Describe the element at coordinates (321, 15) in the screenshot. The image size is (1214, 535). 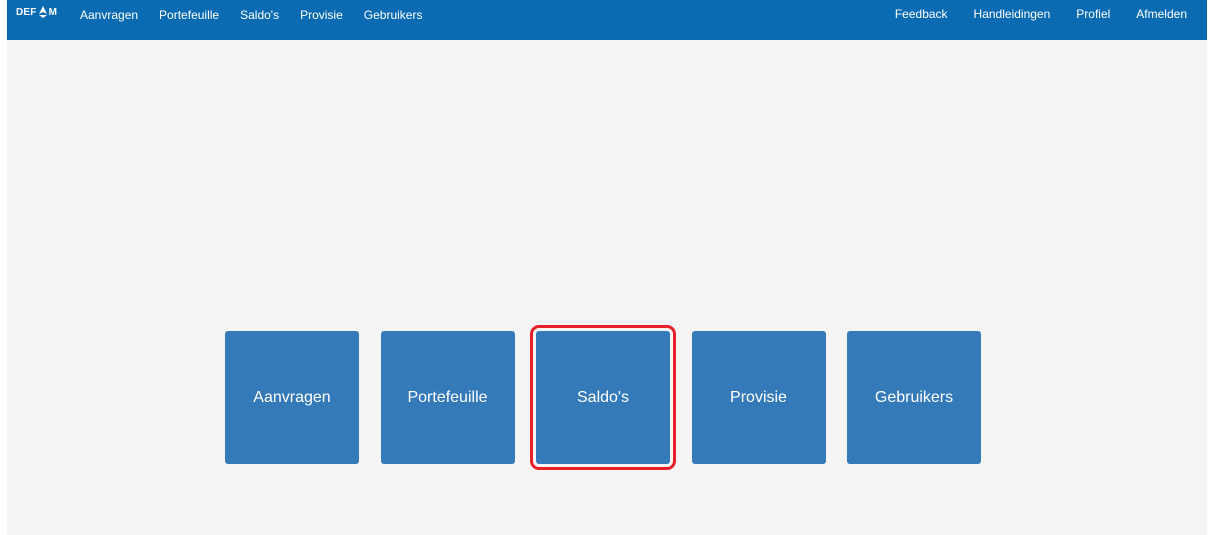
I see `nav-provisie: Provisie` at that location.